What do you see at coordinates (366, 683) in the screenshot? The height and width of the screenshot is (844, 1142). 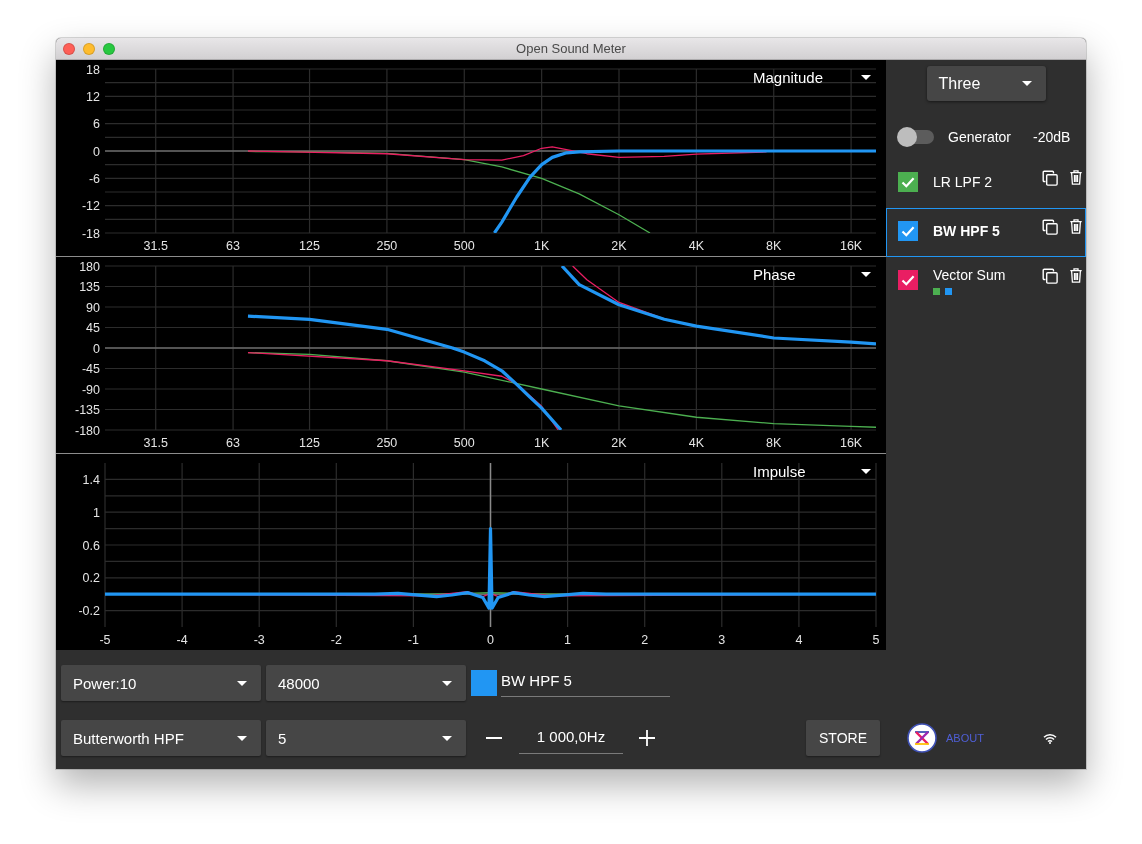 I see `sample-rate-dropdown: 48000` at bounding box center [366, 683].